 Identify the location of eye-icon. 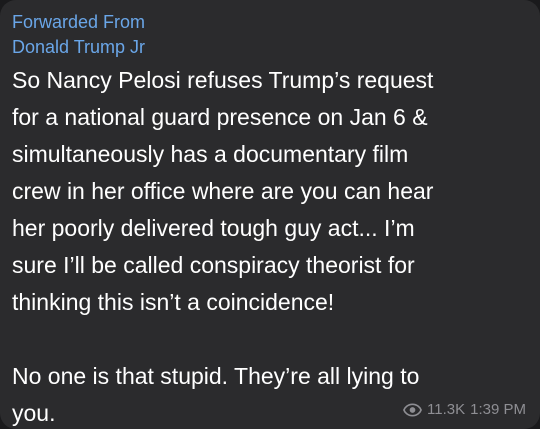
(412, 410).